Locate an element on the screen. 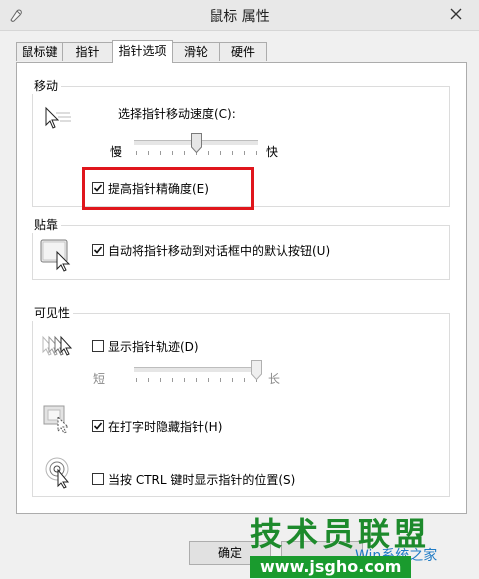 The width and height of the screenshot is (479, 579). tab-hardware: 硬件 is located at coordinates (243, 51).